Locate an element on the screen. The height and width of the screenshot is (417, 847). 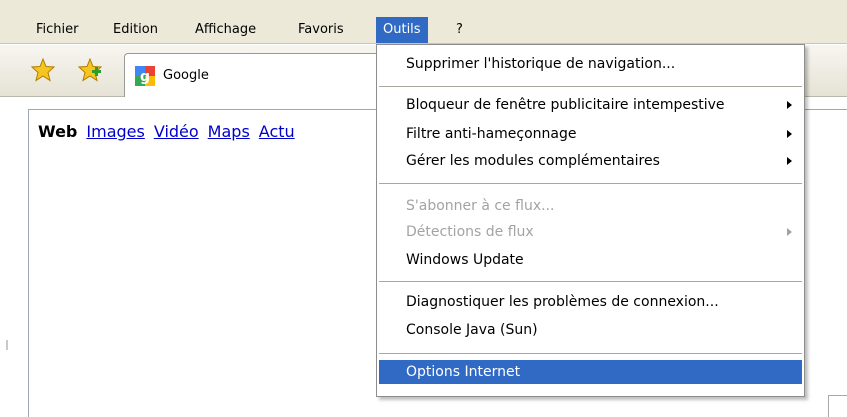
menu-affichage: Affichage is located at coordinates (225, 30).